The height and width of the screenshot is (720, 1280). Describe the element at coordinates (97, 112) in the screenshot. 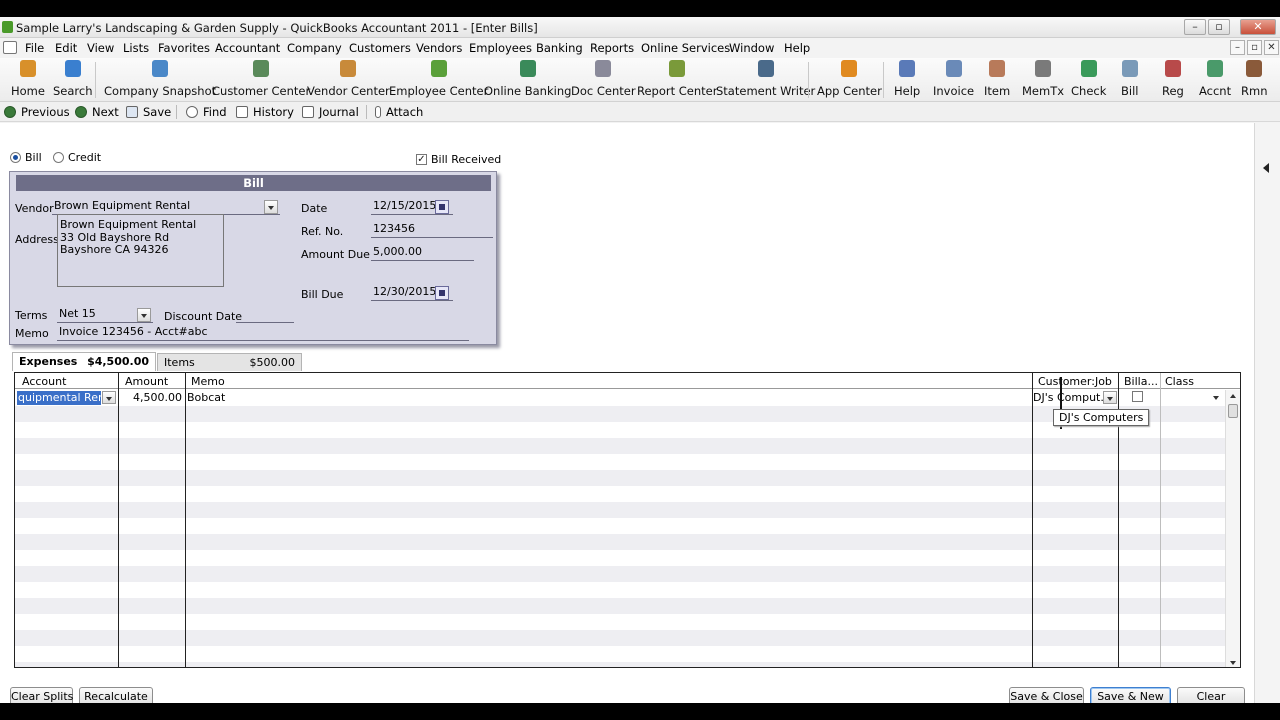

I see `next-button: Next` at that location.